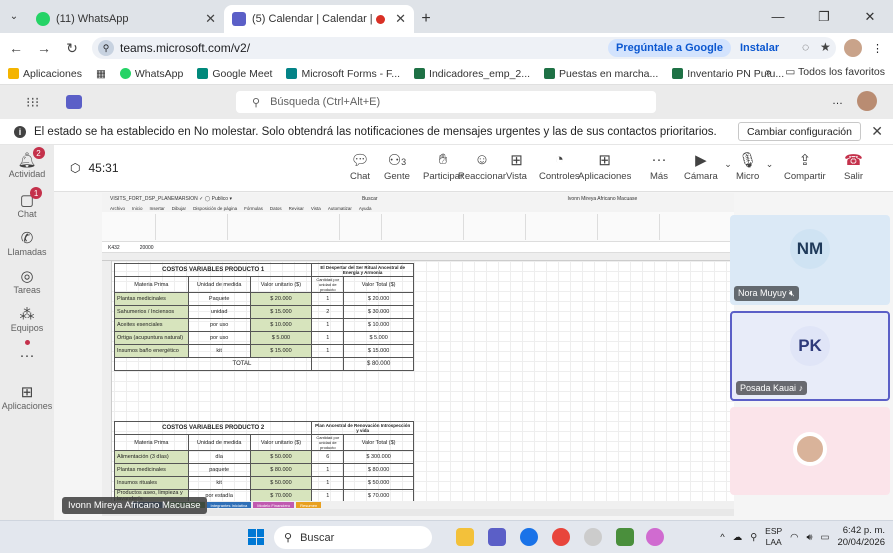 The image size is (893, 553). What do you see at coordinates (778, 16) in the screenshot?
I see `minimize-icon: —` at bounding box center [778, 16].